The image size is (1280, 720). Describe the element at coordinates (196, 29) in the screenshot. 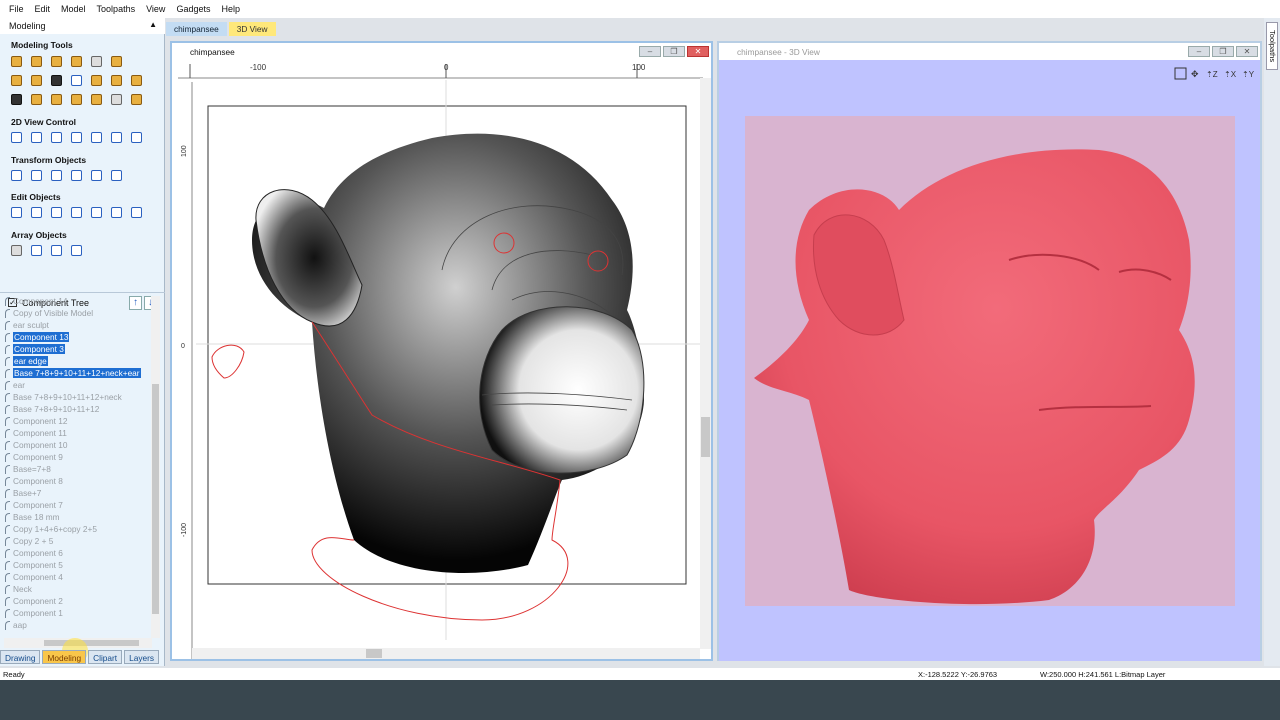

I see `tab-chimpansee: chimpansee` at that location.